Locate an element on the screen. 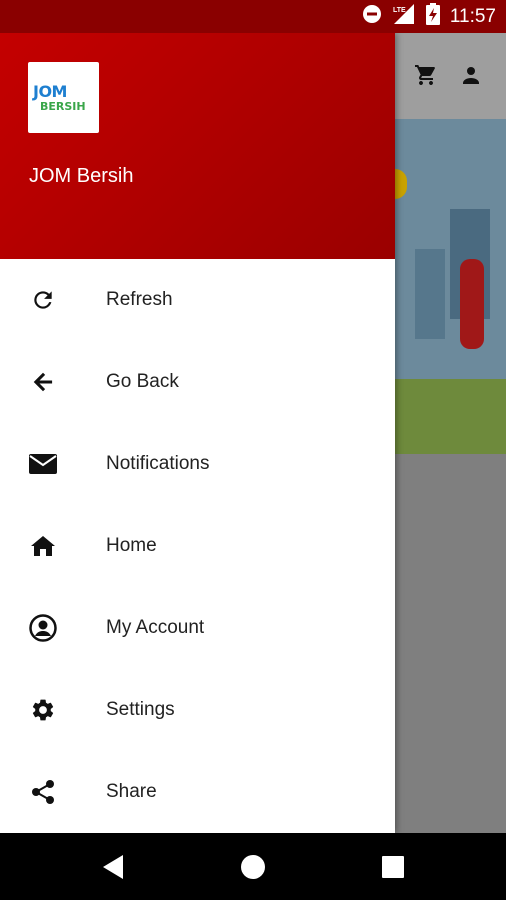 The image size is (506, 900). menu-item-label: Home is located at coordinates (131, 545).